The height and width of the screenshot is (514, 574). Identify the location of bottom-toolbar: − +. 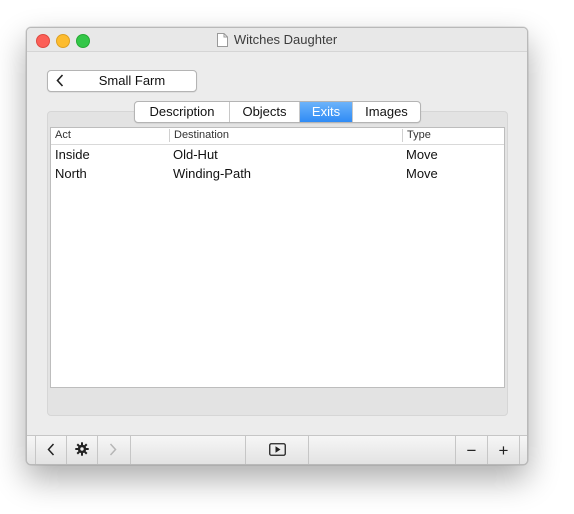
(277, 449).